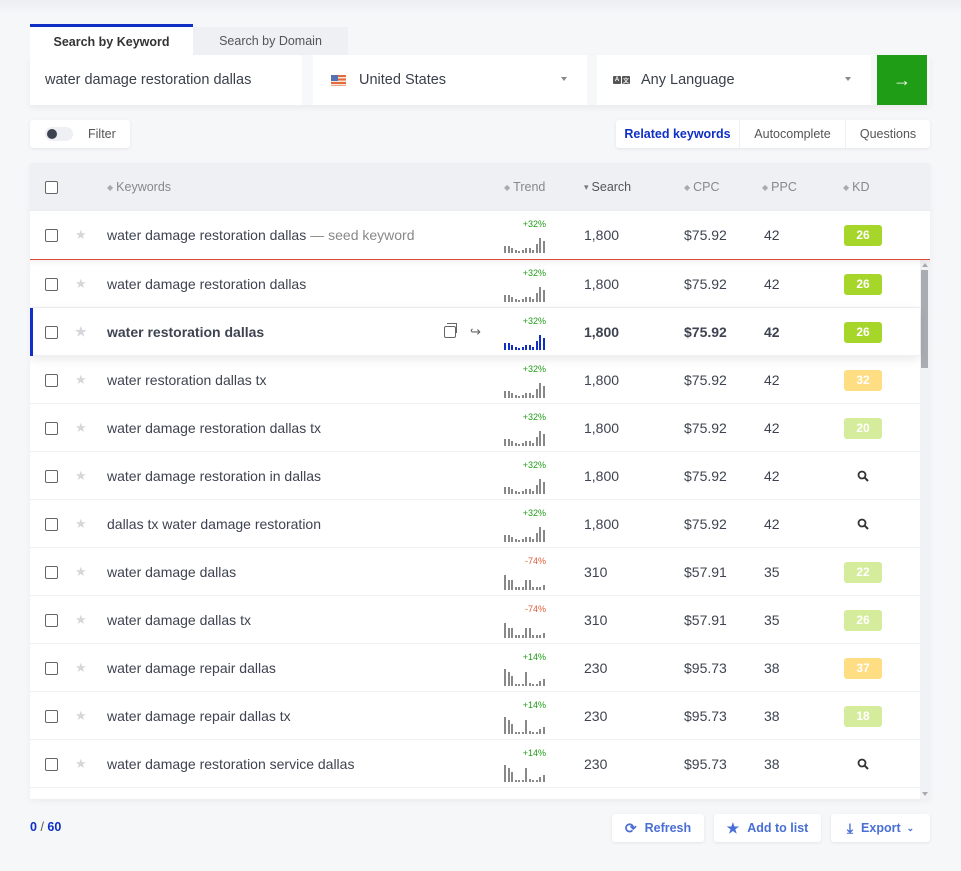  What do you see at coordinates (734, 80) in the screenshot?
I see `language-select: A文 Any Language` at bounding box center [734, 80].